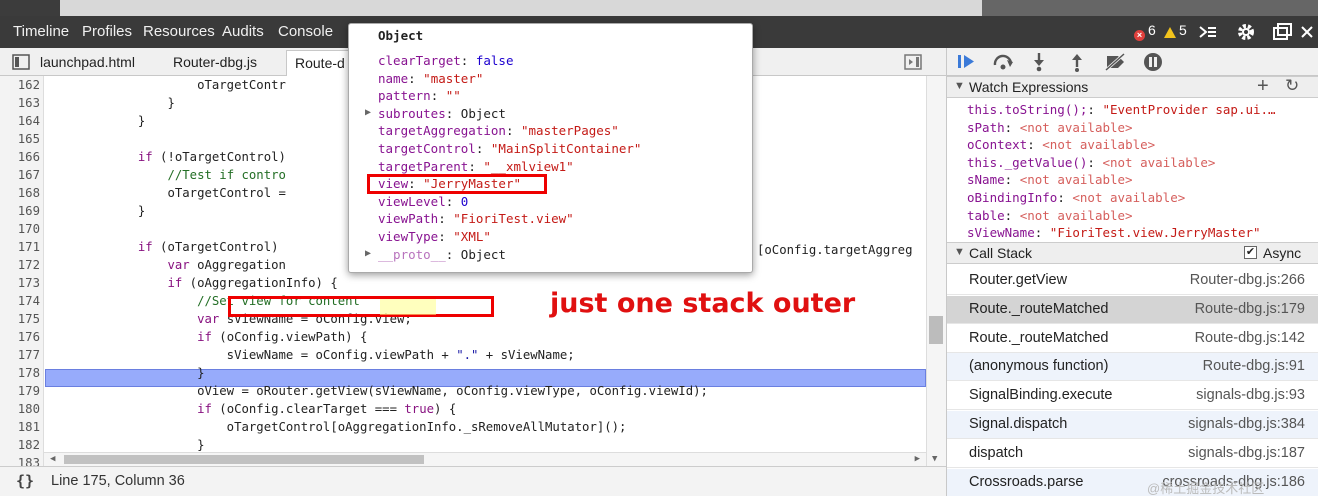  What do you see at coordinates (20, 283) in the screenshot?
I see `line-number: 173` at bounding box center [20, 283].